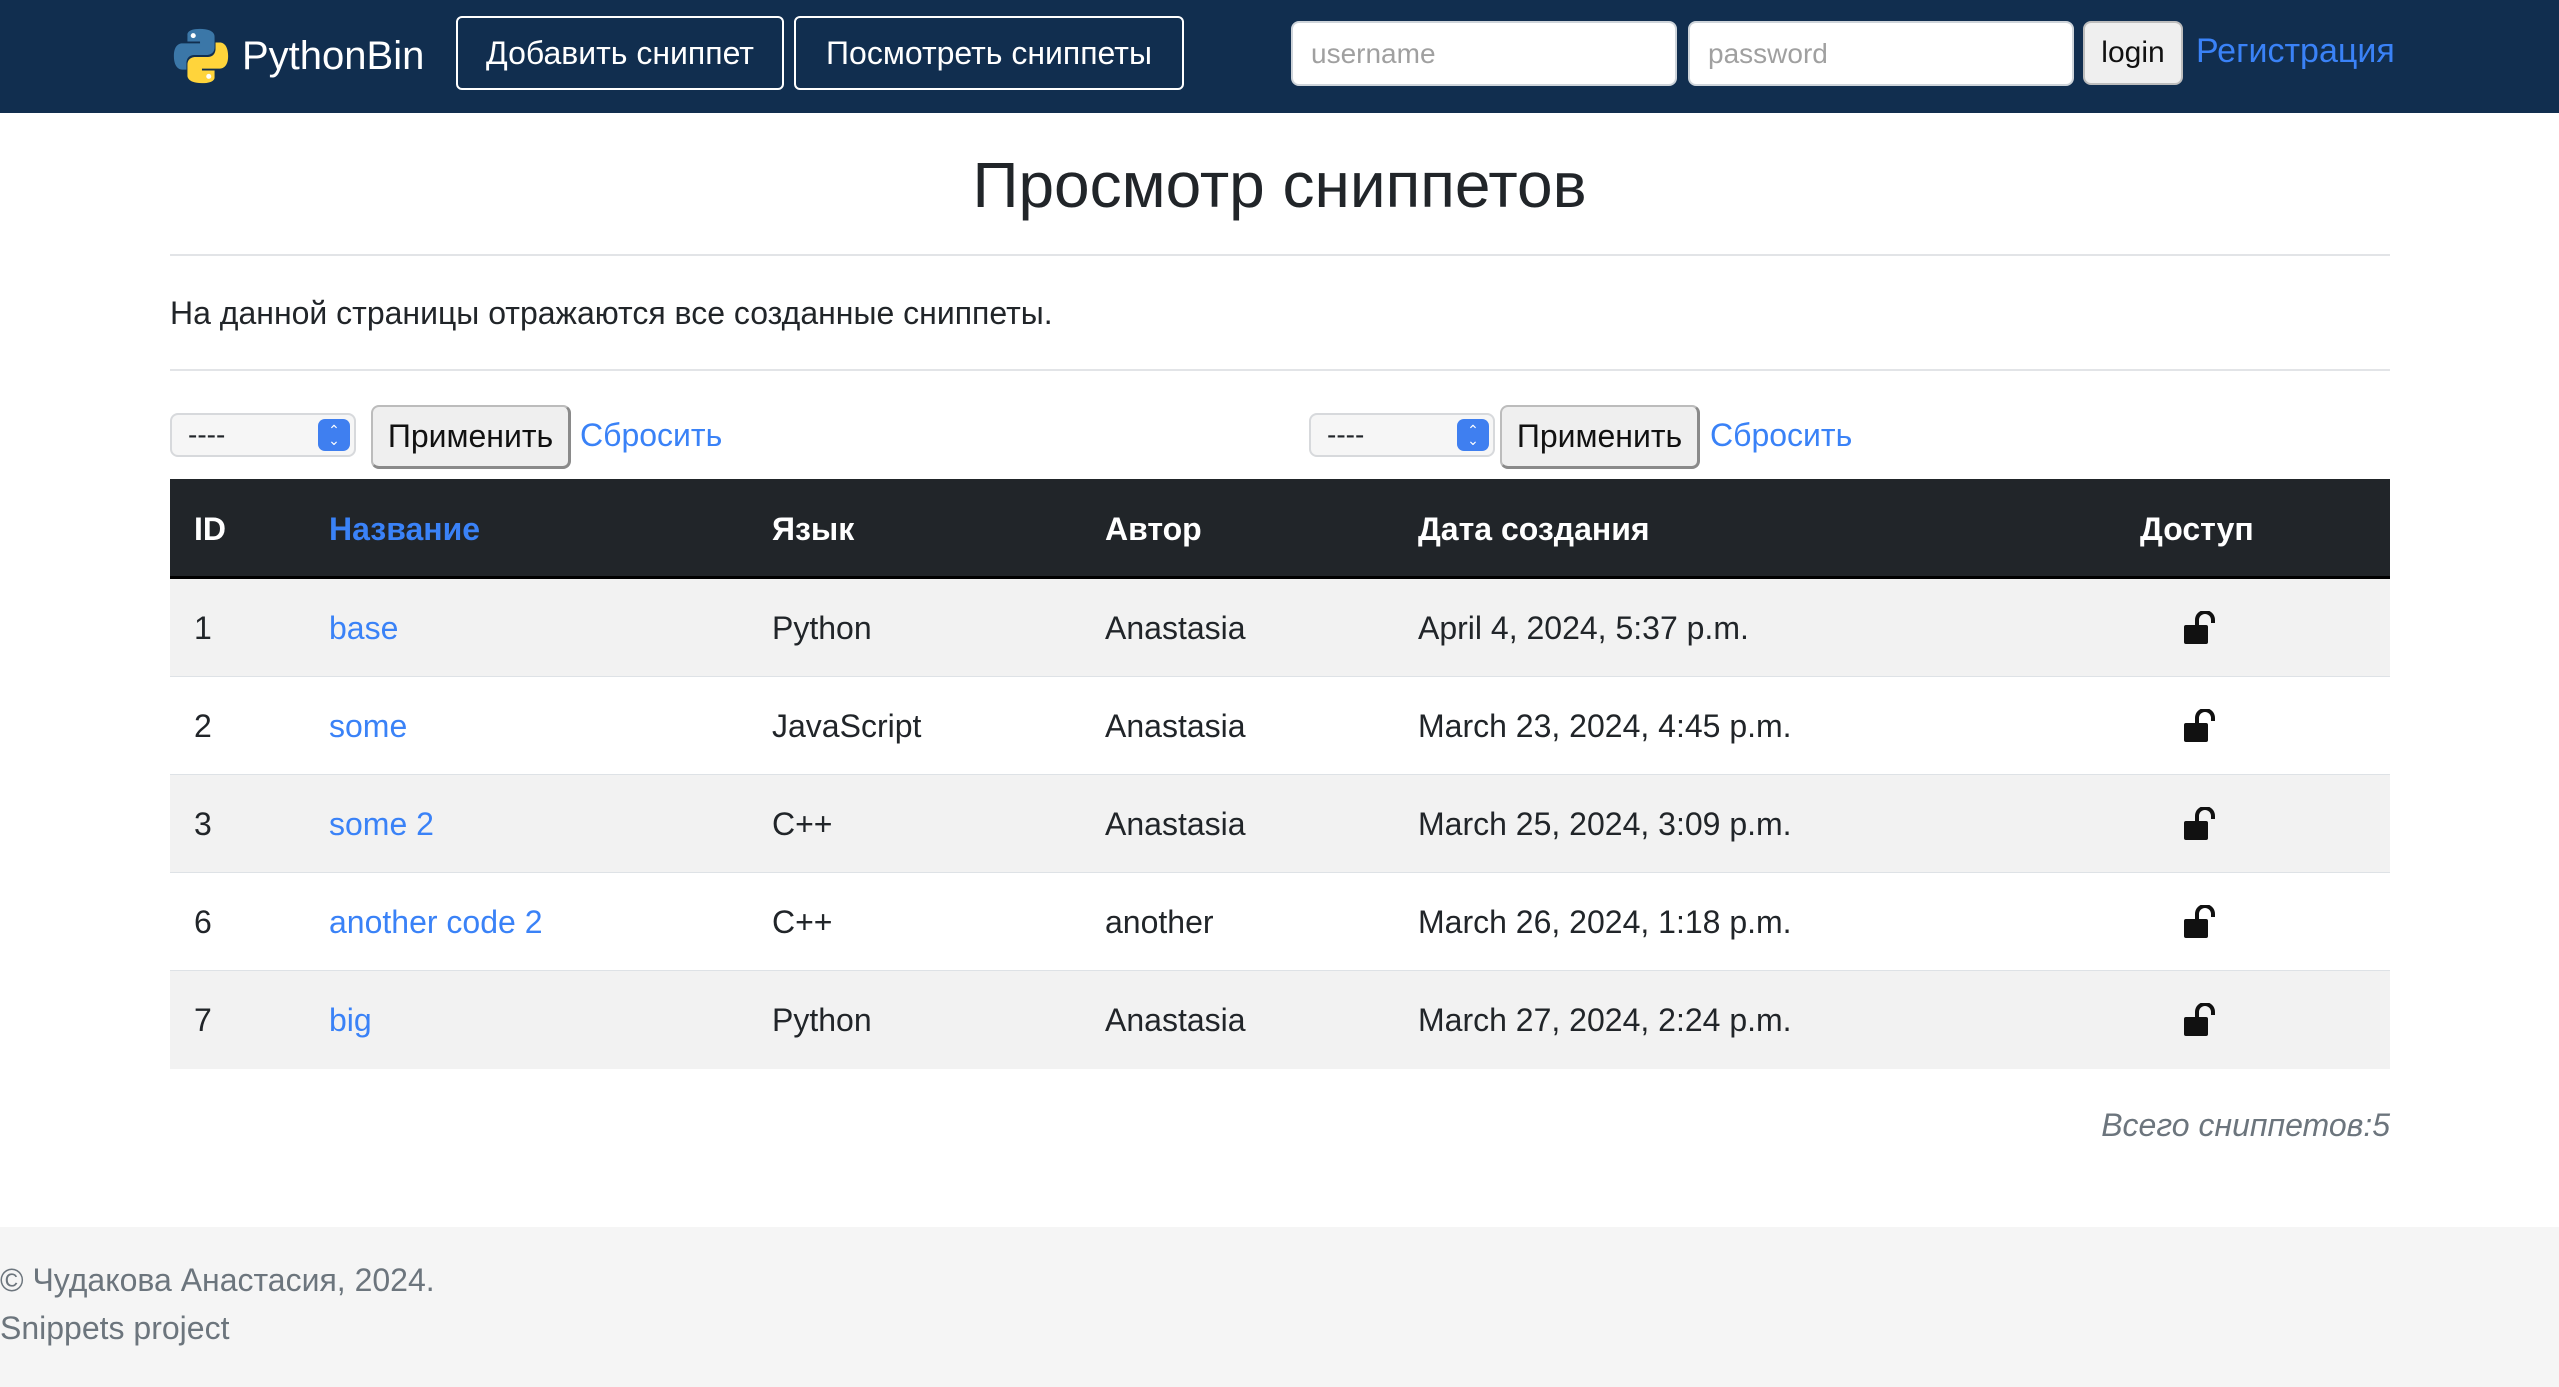 This screenshot has width=2559, height=1387. I want to click on cell-id: 1, so click(203, 628).